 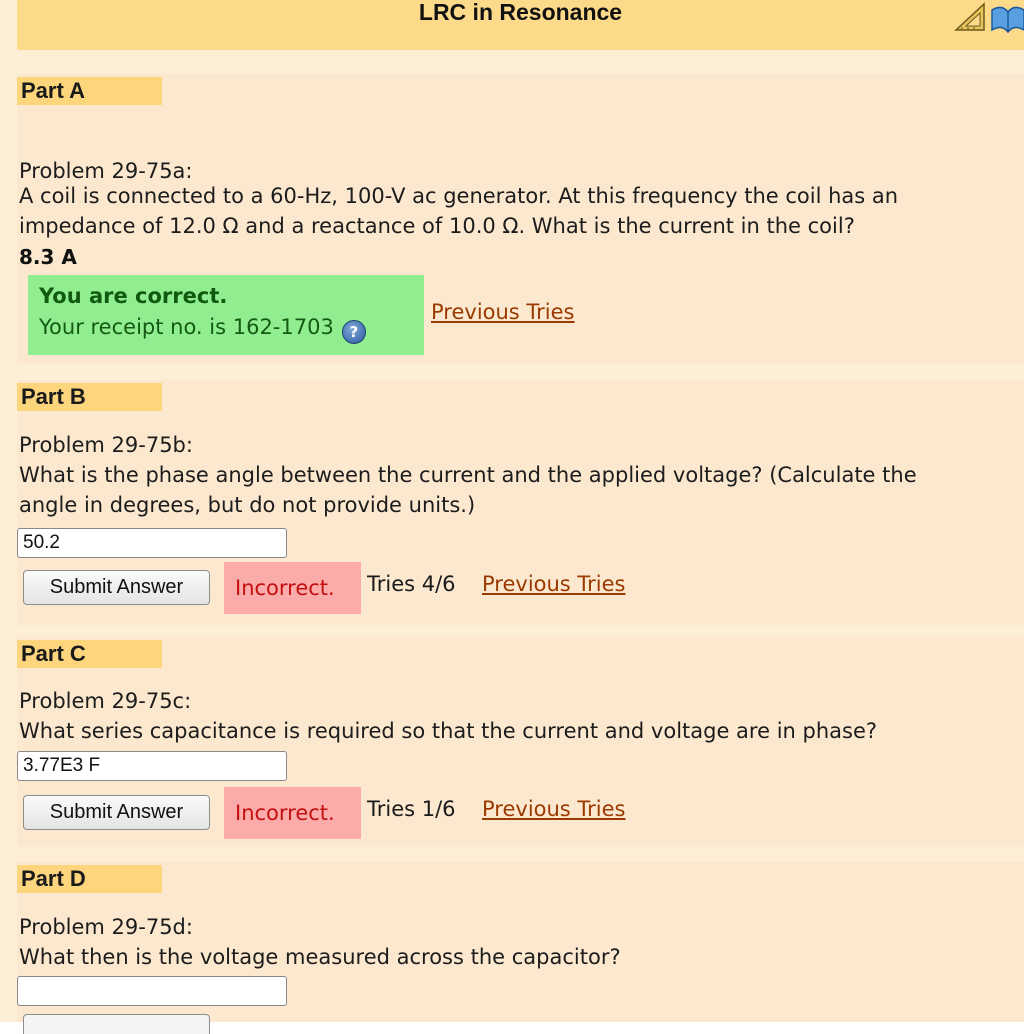 What do you see at coordinates (133, 296) in the screenshot?
I see `correct-message: You are correct.` at bounding box center [133, 296].